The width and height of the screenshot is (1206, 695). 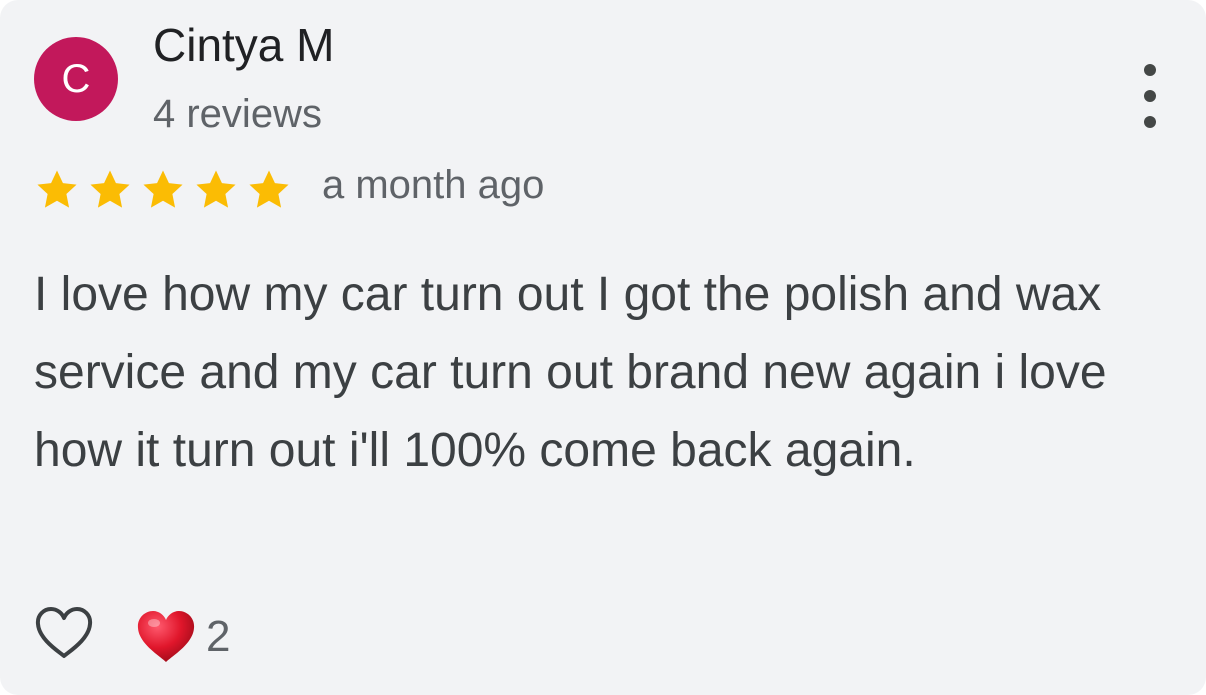 I want to click on reviewer-name: Cintya M, so click(x=243, y=45).